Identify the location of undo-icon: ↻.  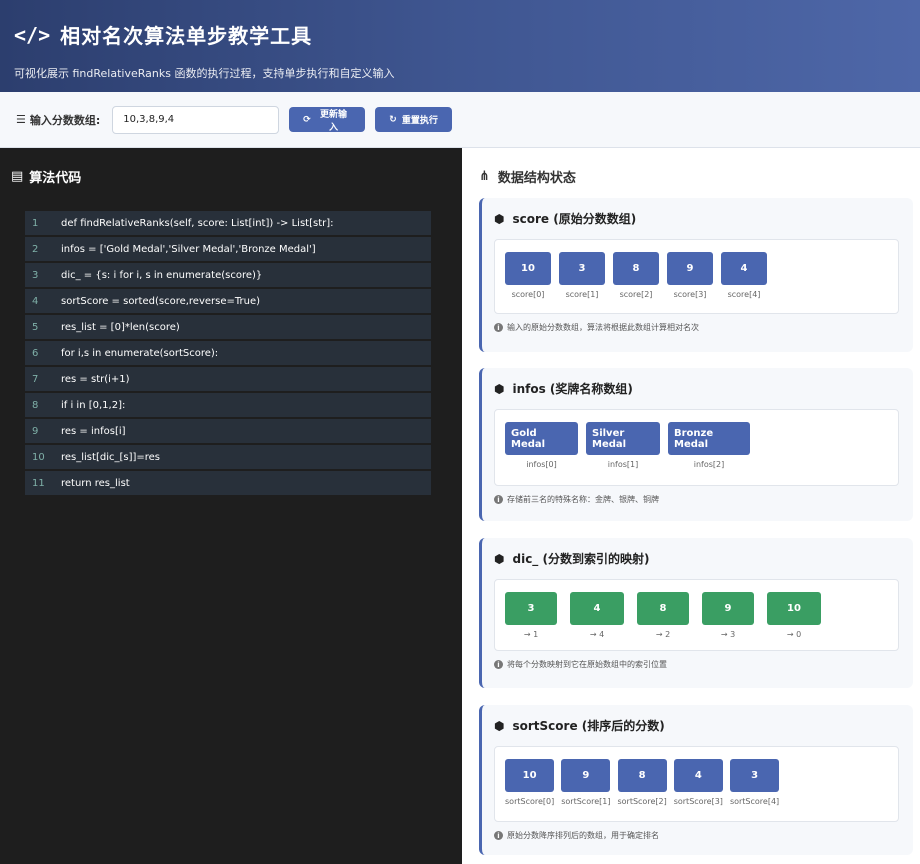
(393, 119).